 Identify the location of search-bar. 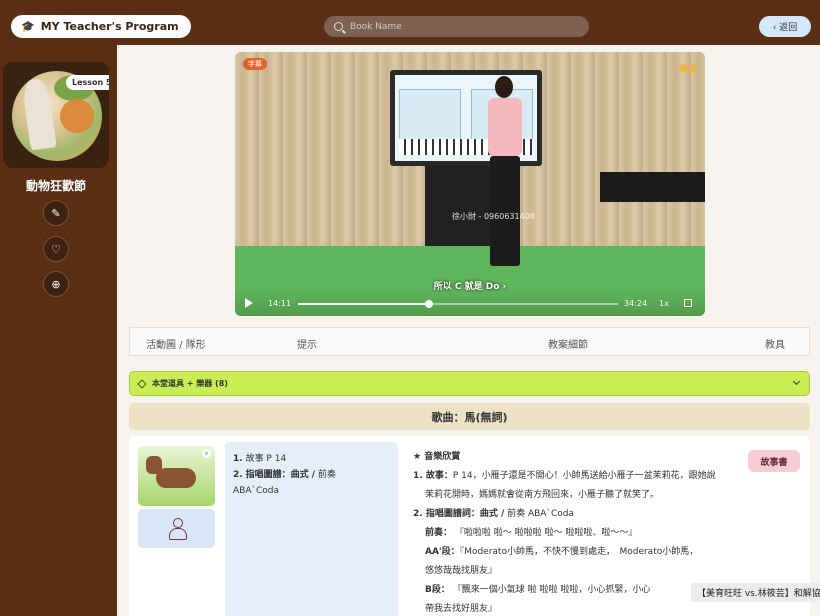
(456, 26).